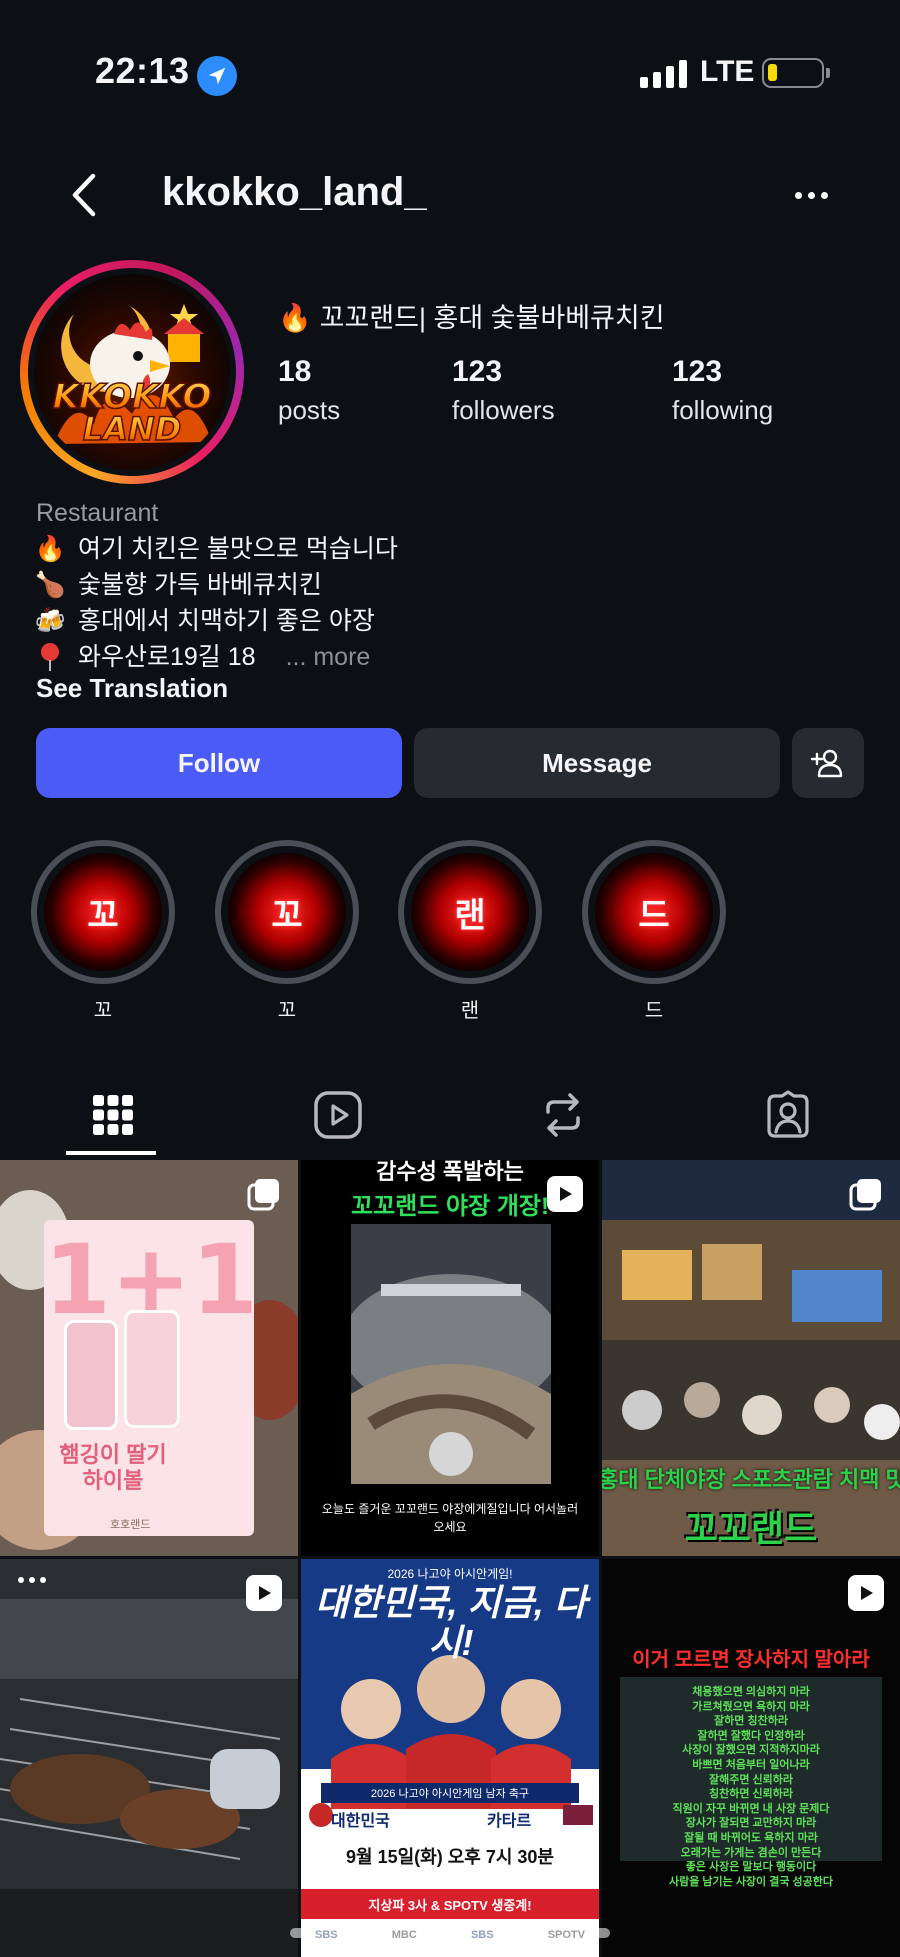  Describe the element at coordinates (111, 1153) in the screenshot. I see `active-tab-indicator` at that location.